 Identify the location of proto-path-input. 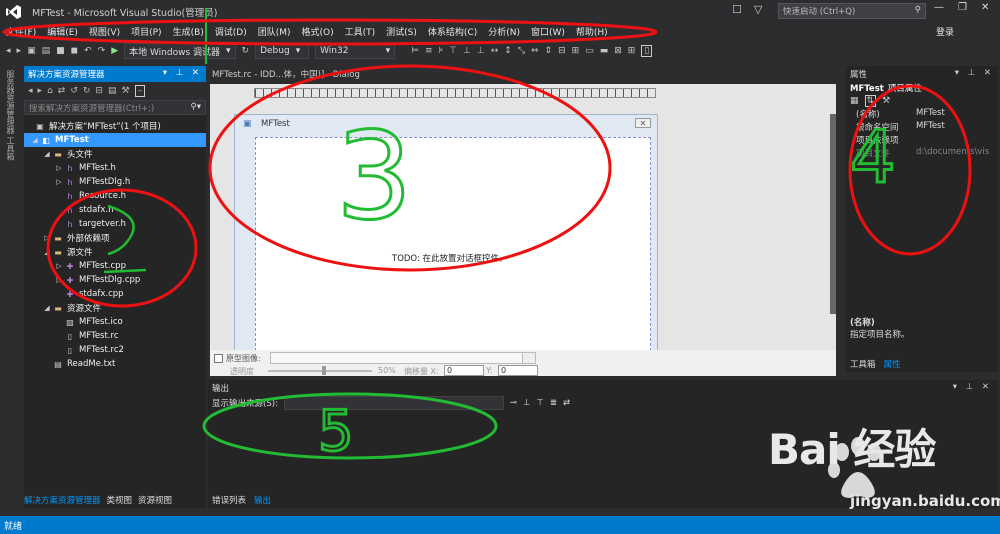
(403, 358).